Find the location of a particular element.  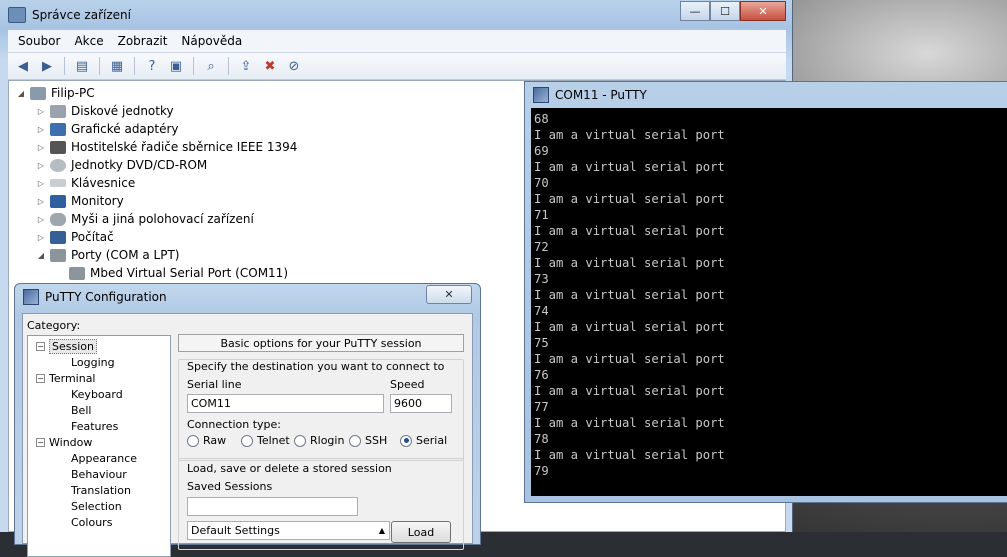

tree-item-ieee1394: ▷ Hostitelské řadiče sběrnice IEEE 1394 is located at coordinates (167, 147).